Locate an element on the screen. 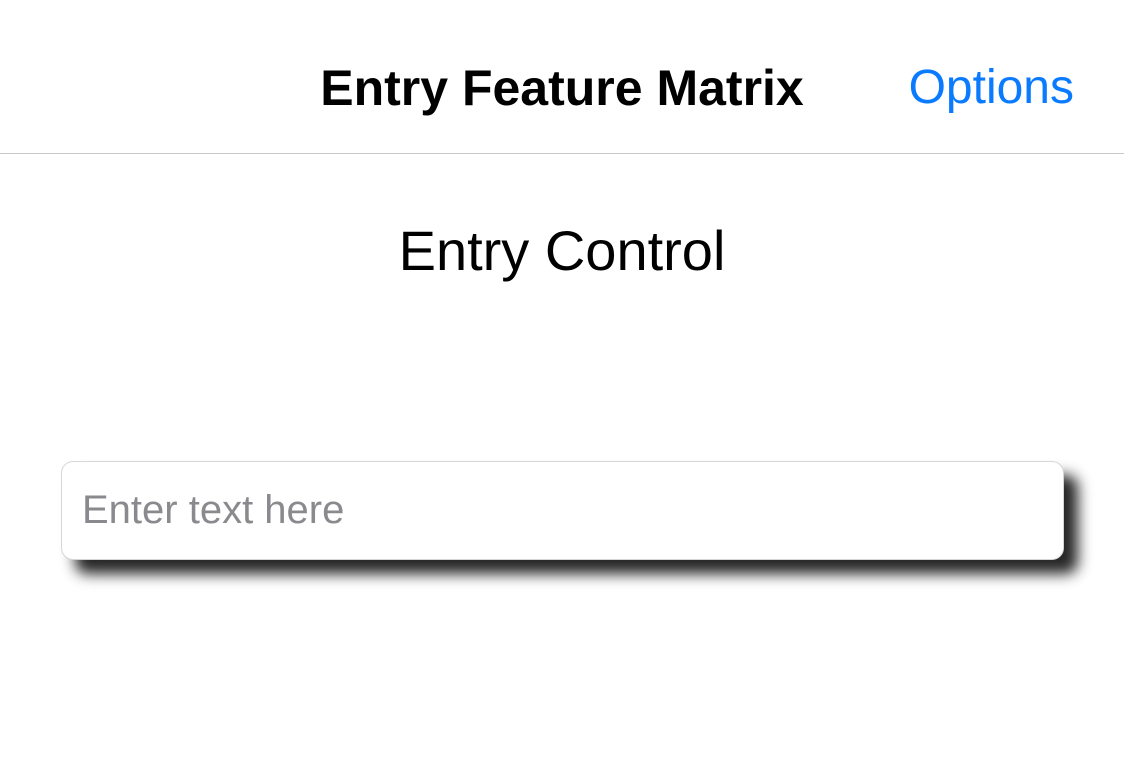 Image resolution: width=1124 pixels, height=776 pixels. text-entry-field is located at coordinates (562, 510).